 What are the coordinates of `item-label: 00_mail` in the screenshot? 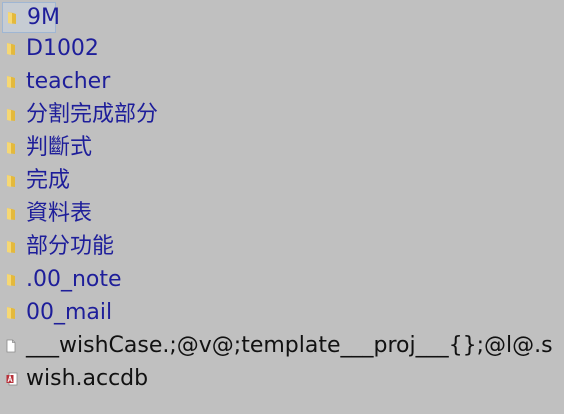 It's located at (69, 312).